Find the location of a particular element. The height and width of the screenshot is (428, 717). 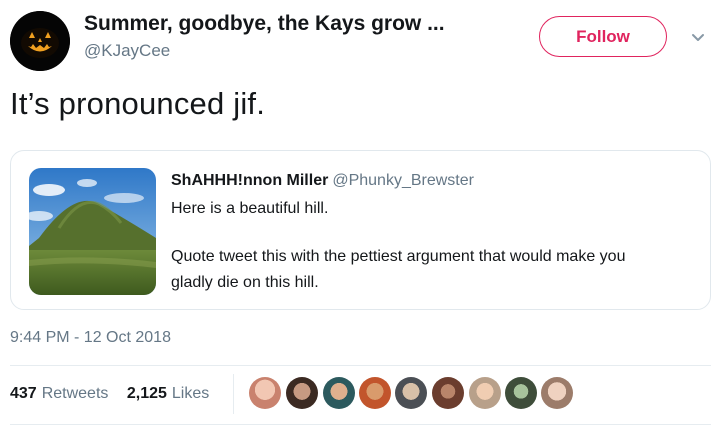

author-handle: @KJayCee is located at coordinates (127, 51).